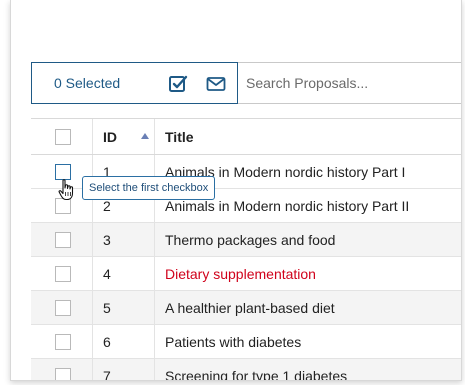 The image size is (465, 385). Describe the element at coordinates (233, 342) in the screenshot. I see `row-title: Patients with diabetes` at that location.